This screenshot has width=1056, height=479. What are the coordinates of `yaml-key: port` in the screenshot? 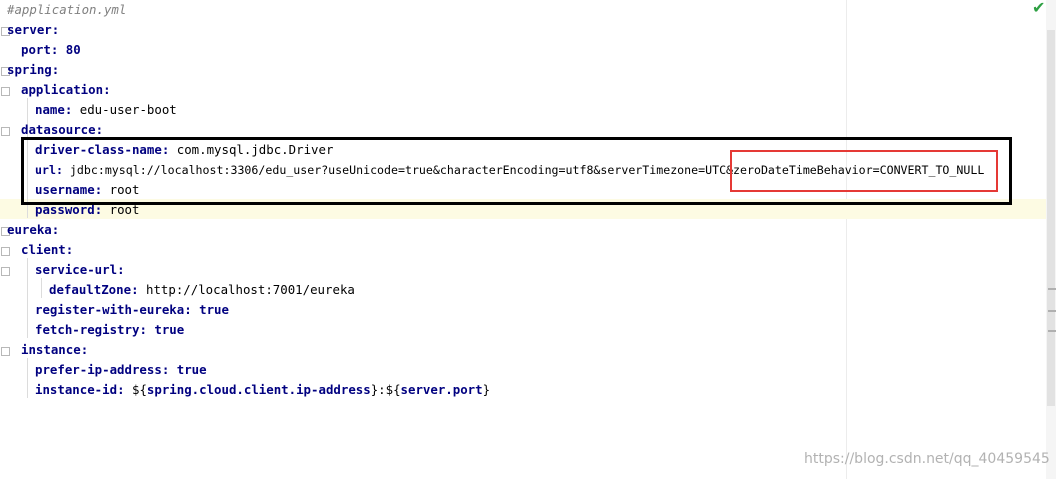 It's located at (36, 49).